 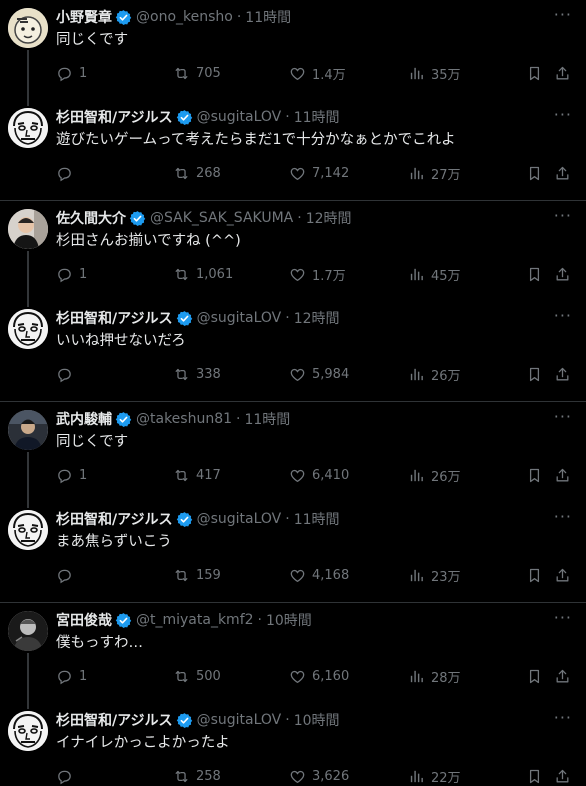 What do you see at coordinates (317, 274) in the screenshot?
I see `like-button: 1.7万` at bounding box center [317, 274].